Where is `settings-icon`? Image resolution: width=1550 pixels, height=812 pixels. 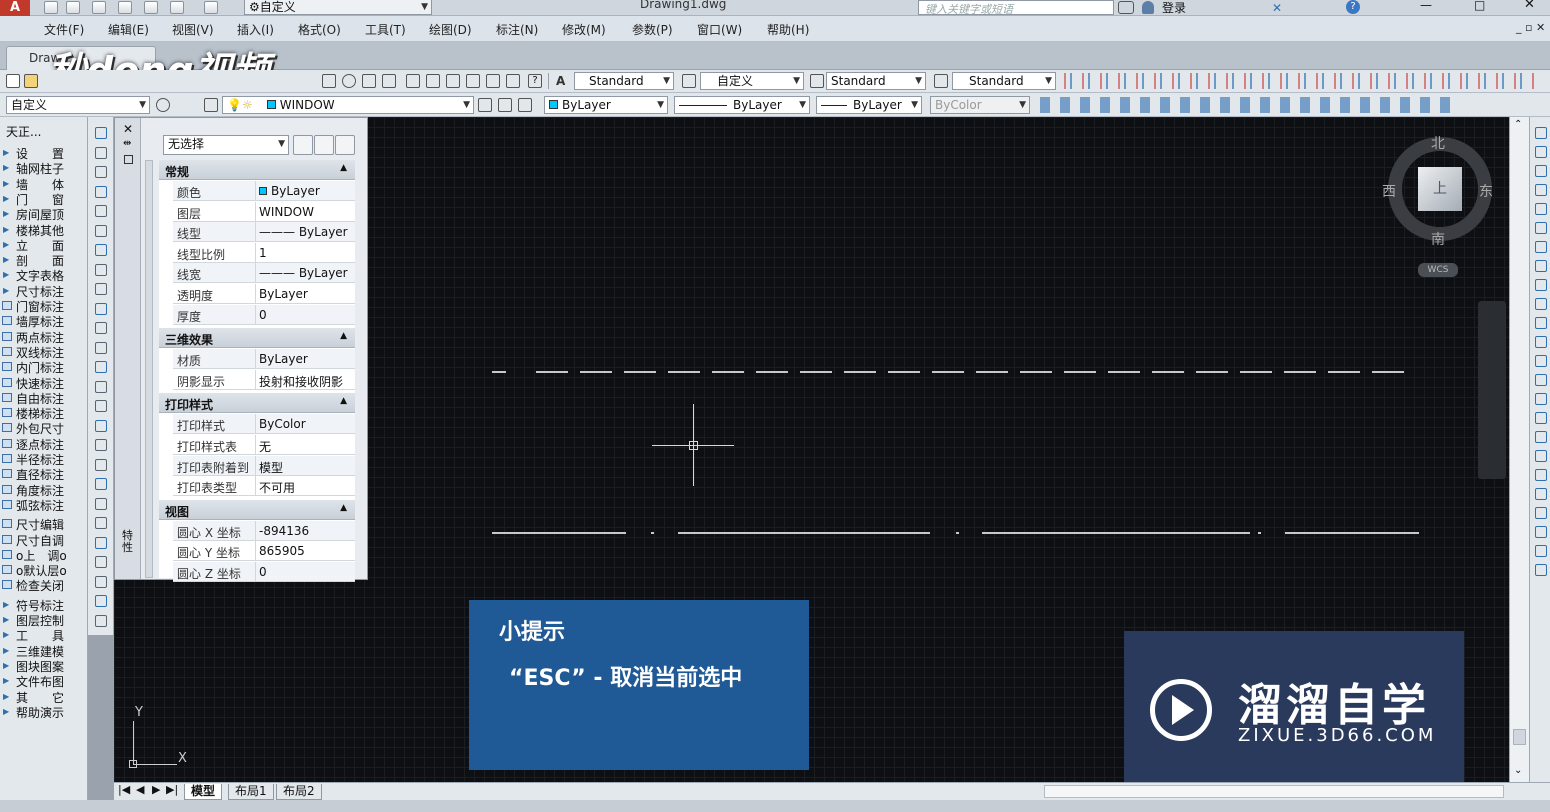 settings-icon is located at coordinates (163, 105).